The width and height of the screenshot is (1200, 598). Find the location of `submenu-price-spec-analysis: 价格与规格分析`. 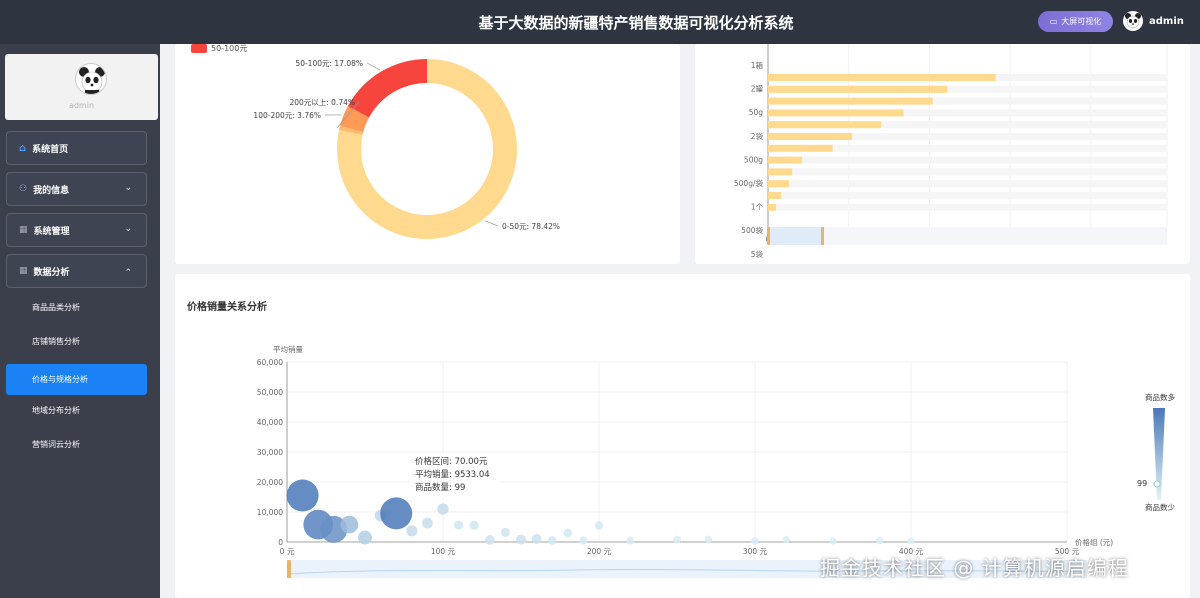

submenu-price-spec-analysis: 价格与规格分析 is located at coordinates (76, 379).